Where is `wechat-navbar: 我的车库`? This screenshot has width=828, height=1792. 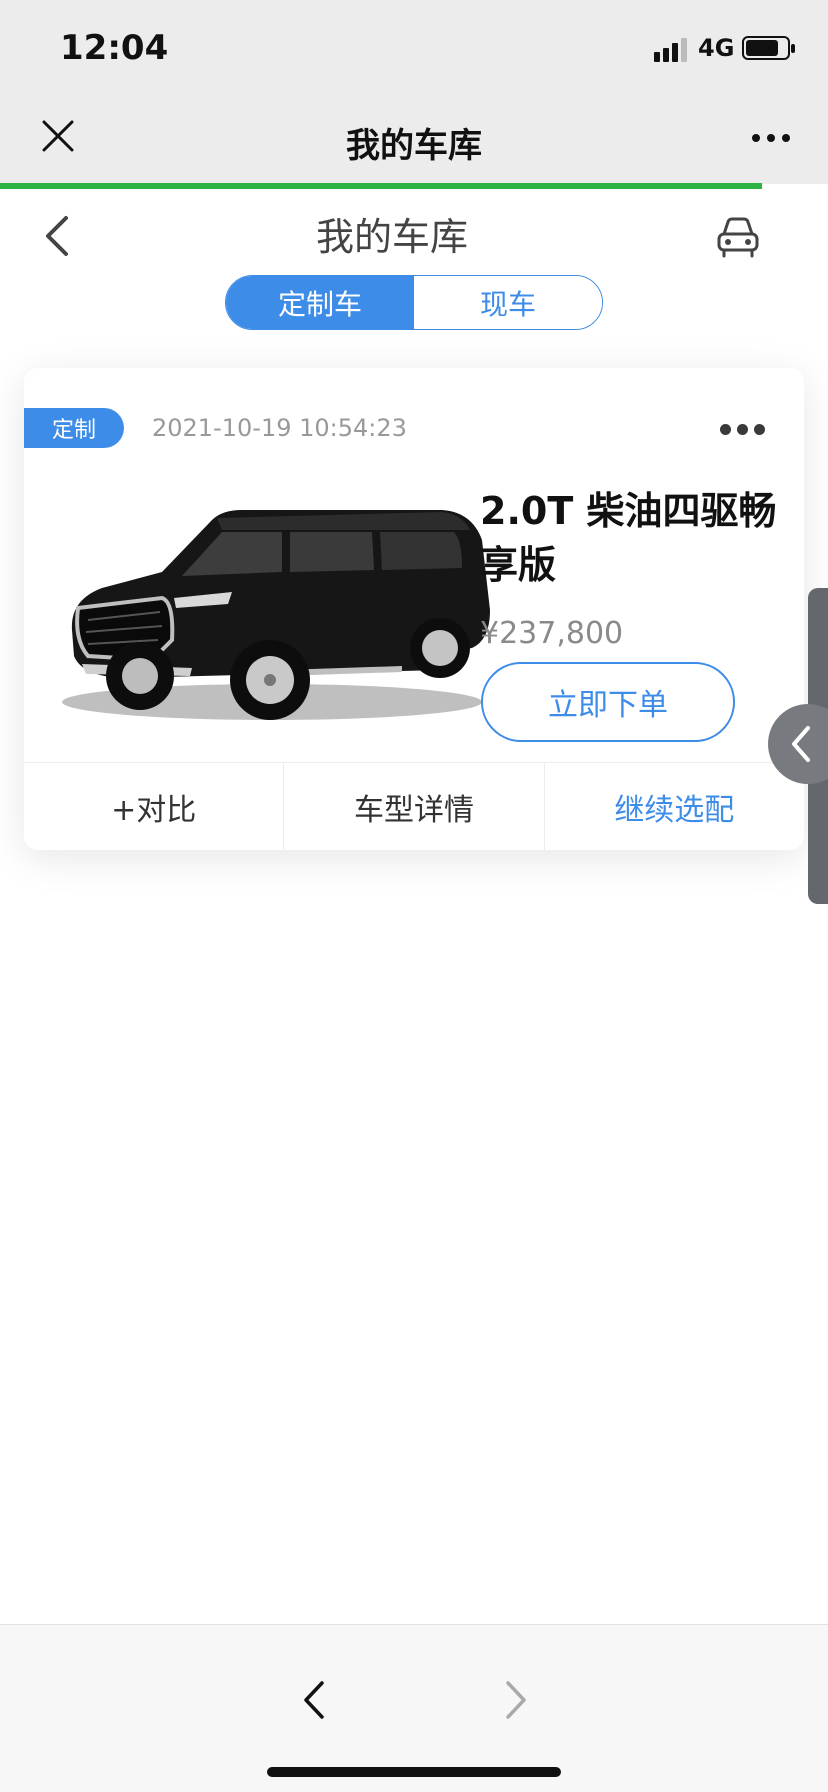
wechat-navbar: 我的车库 is located at coordinates (414, 138).